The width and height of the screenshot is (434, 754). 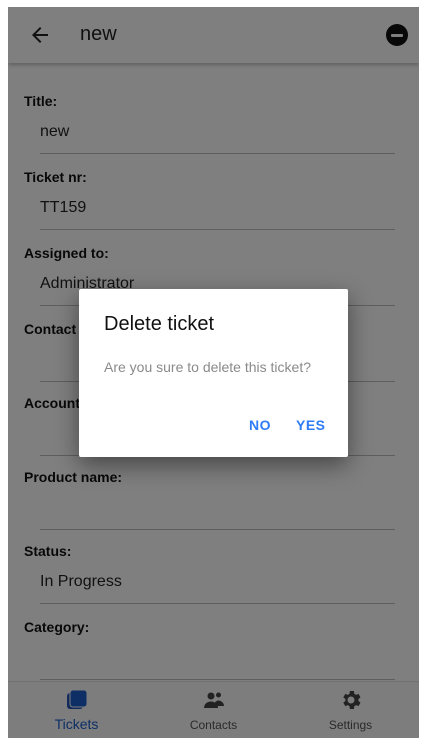 What do you see at coordinates (311, 425) in the screenshot?
I see `yes-button: YES` at bounding box center [311, 425].